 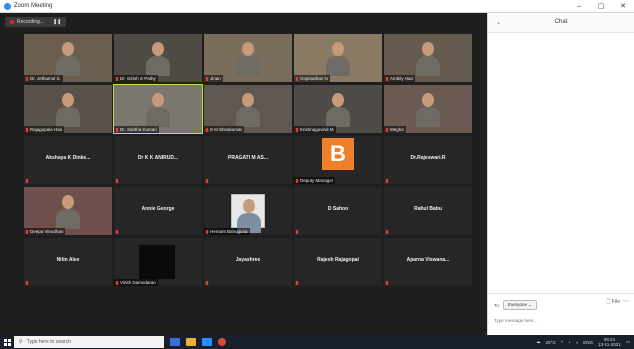 What do you see at coordinates (550, 342) in the screenshot?
I see `tray-temperature: 29°C` at bounding box center [550, 342].